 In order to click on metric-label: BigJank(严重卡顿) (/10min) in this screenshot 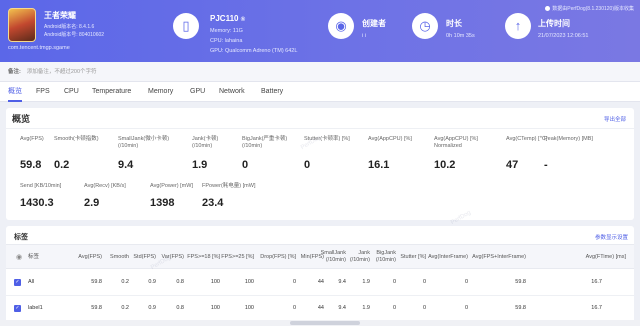, I will do `click(265, 142)`.